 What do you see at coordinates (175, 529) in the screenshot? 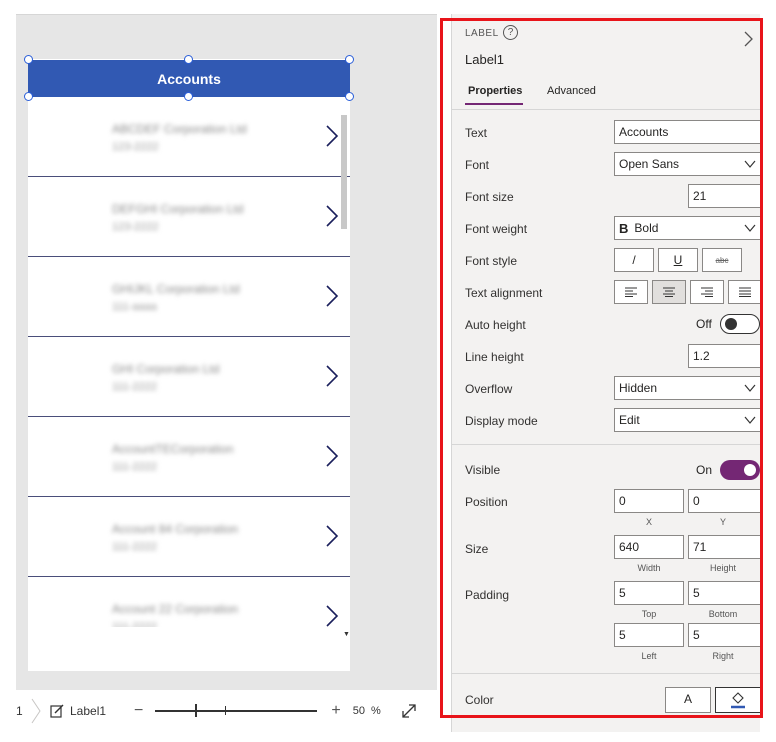
I see `gallery-row-title: Account 84 Corporation` at bounding box center [175, 529].